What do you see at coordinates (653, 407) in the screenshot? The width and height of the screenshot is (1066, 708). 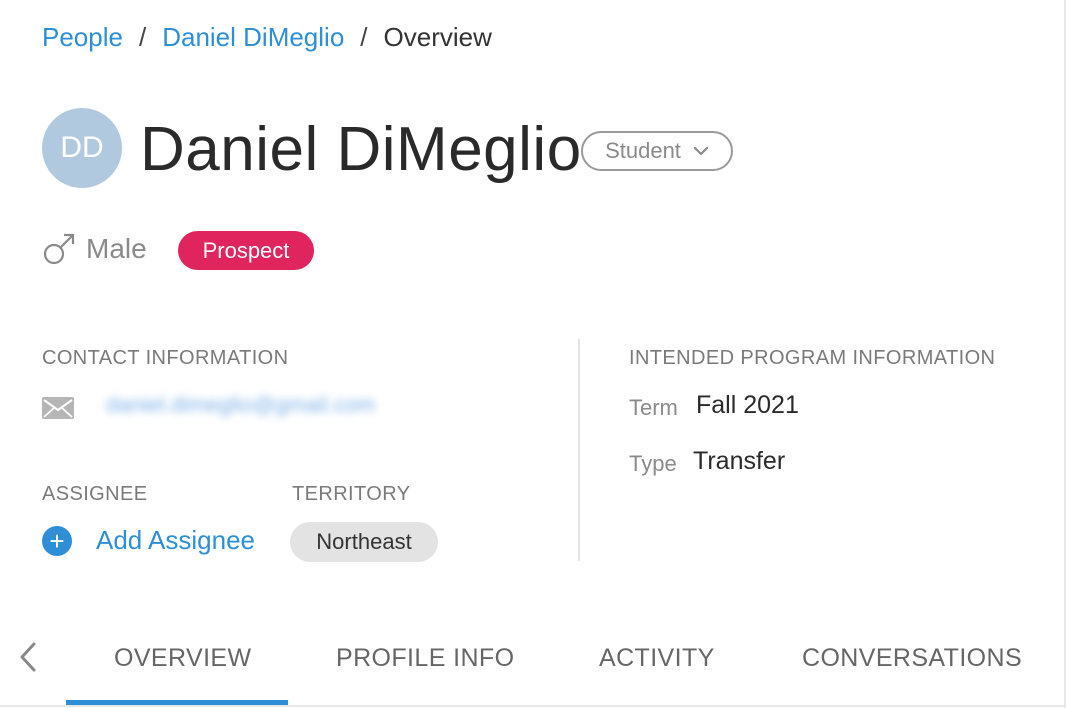 I see `term-label: Term` at bounding box center [653, 407].